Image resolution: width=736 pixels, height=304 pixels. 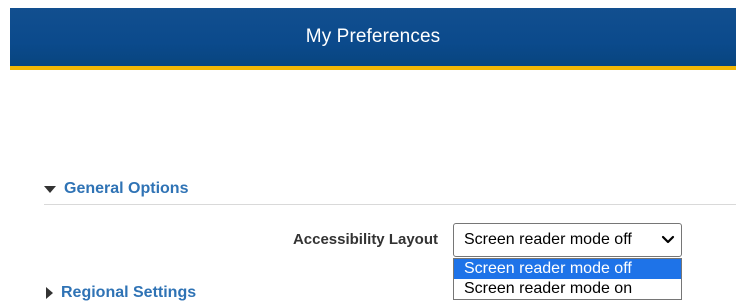 I want to click on triangle-right-icon, so click(x=49, y=293).